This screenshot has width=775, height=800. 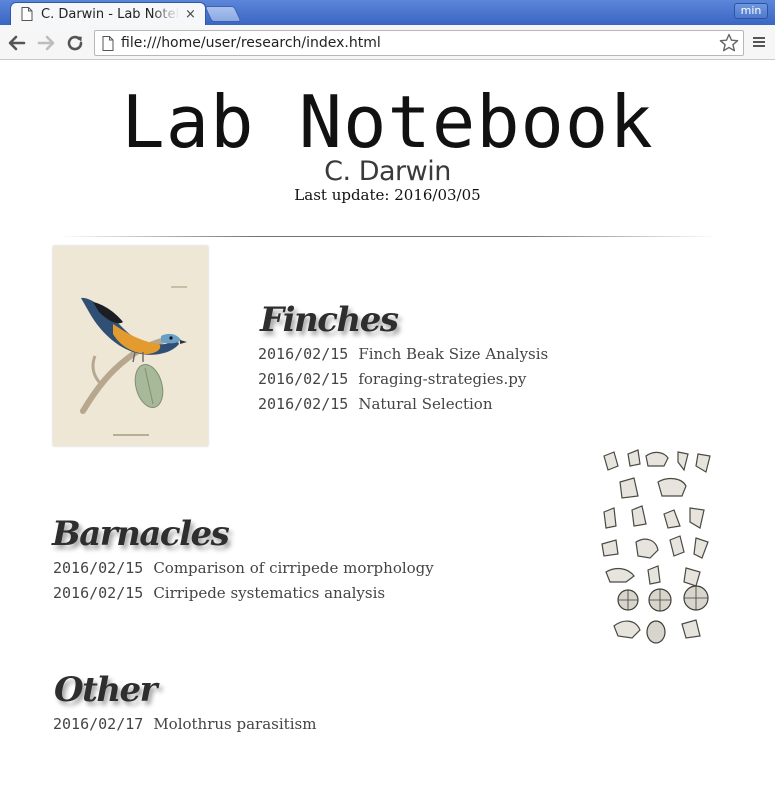 I want to click on entry-link: foraging-strategies.py, so click(x=442, y=379).